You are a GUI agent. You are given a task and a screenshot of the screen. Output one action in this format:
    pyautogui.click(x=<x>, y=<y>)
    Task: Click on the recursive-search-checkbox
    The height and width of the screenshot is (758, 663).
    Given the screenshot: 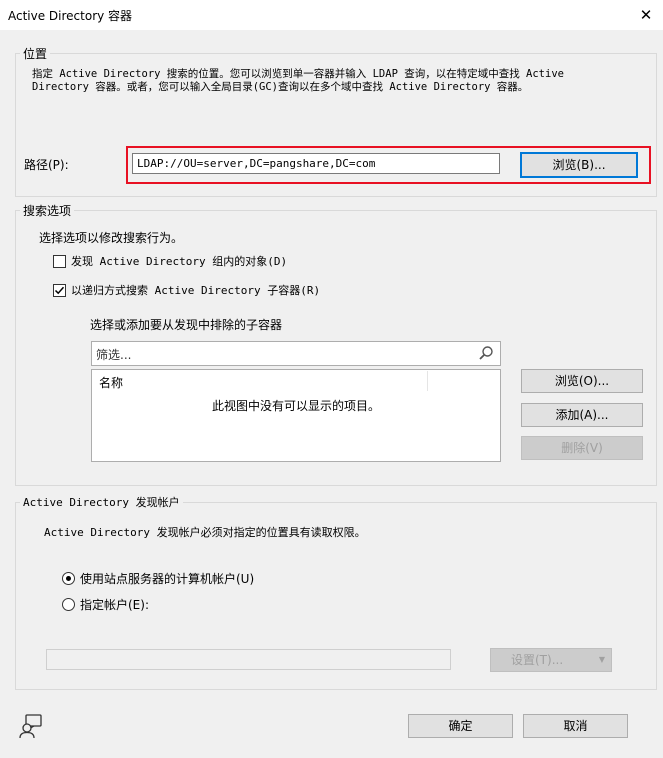 What is the action you would take?
    pyautogui.click(x=59, y=290)
    